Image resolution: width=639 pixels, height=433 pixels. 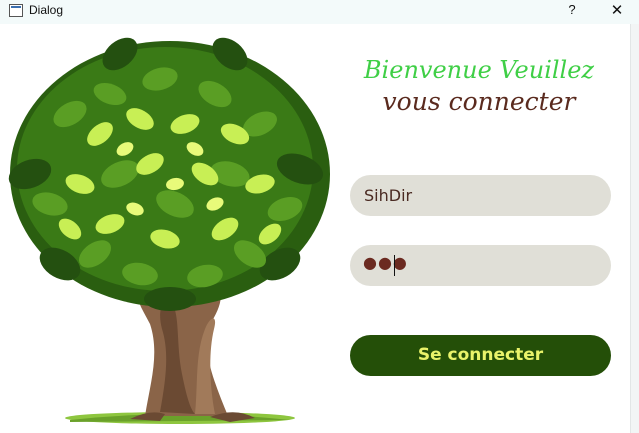 What do you see at coordinates (385, 262) in the screenshot?
I see `password-masked-value: ●●●` at bounding box center [385, 262].